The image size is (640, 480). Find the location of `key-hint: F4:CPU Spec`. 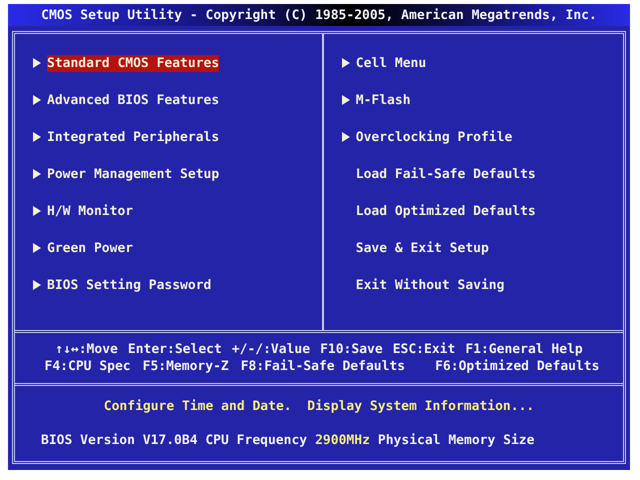

key-hint: F4:CPU Spec is located at coordinates (87, 366).